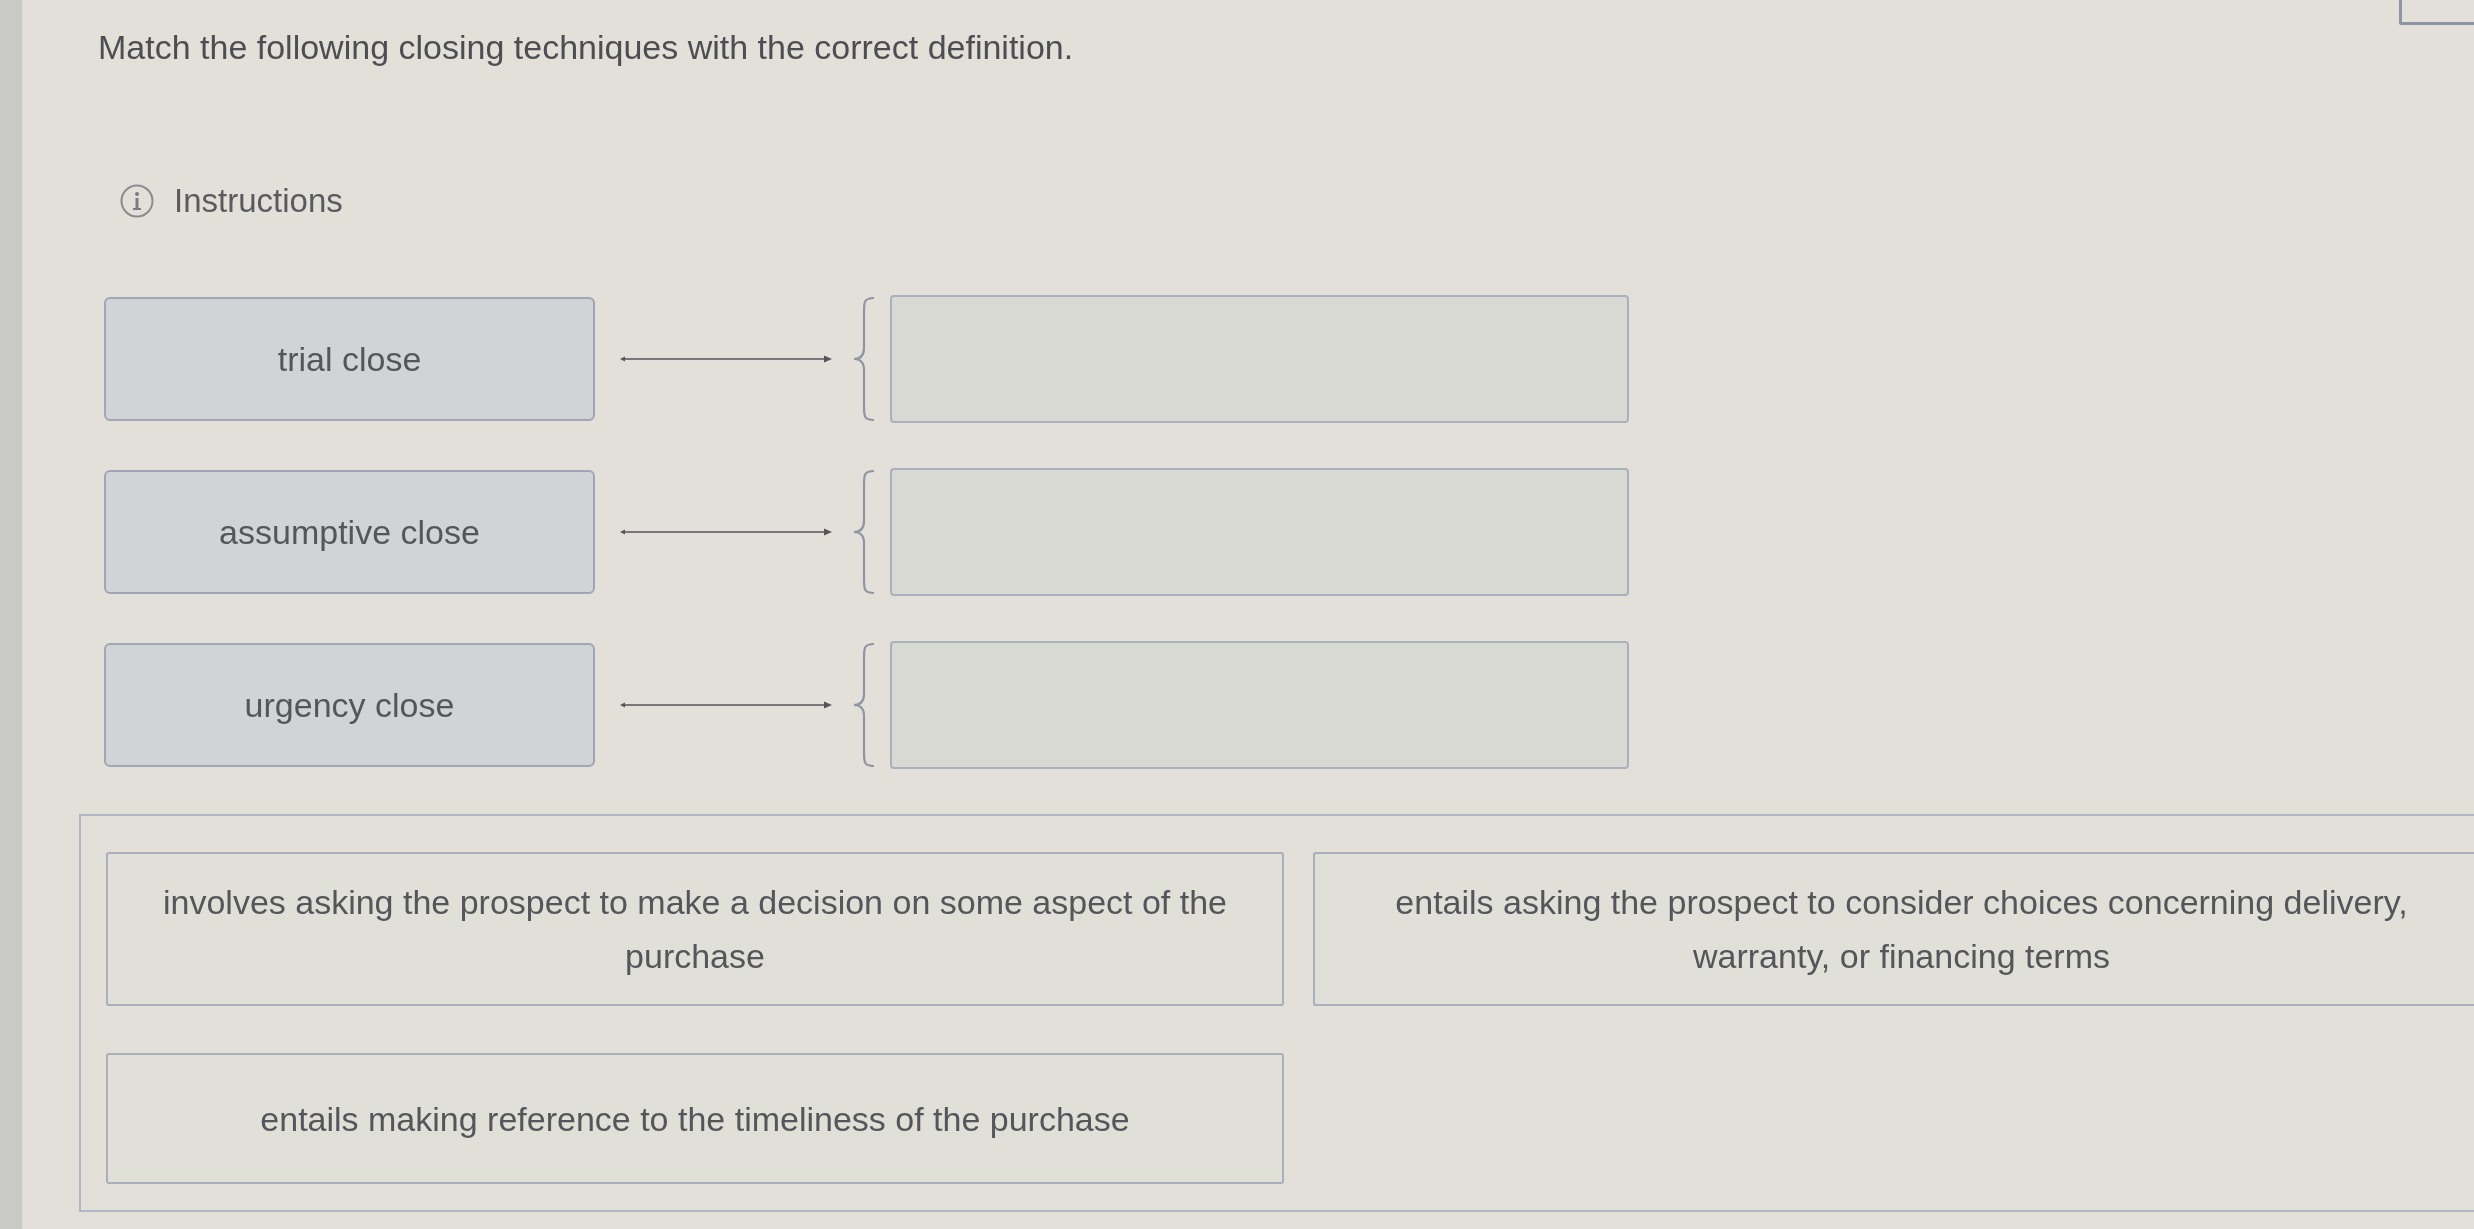 The width and height of the screenshot is (2474, 1229). Describe the element at coordinates (137, 201) in the screenshot. I see `info-icon` at that location.